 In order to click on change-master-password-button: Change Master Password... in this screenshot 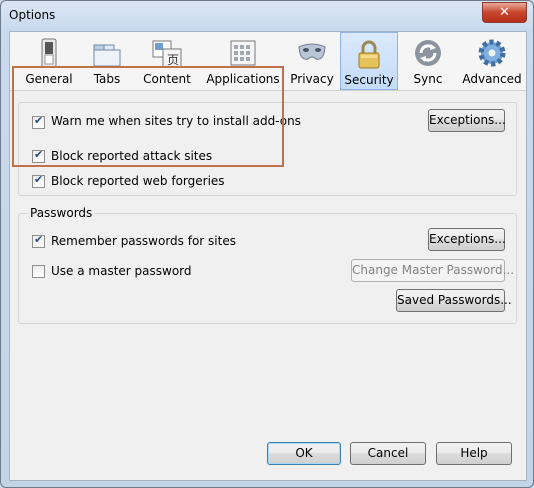, I will do `click(432, 270)`.